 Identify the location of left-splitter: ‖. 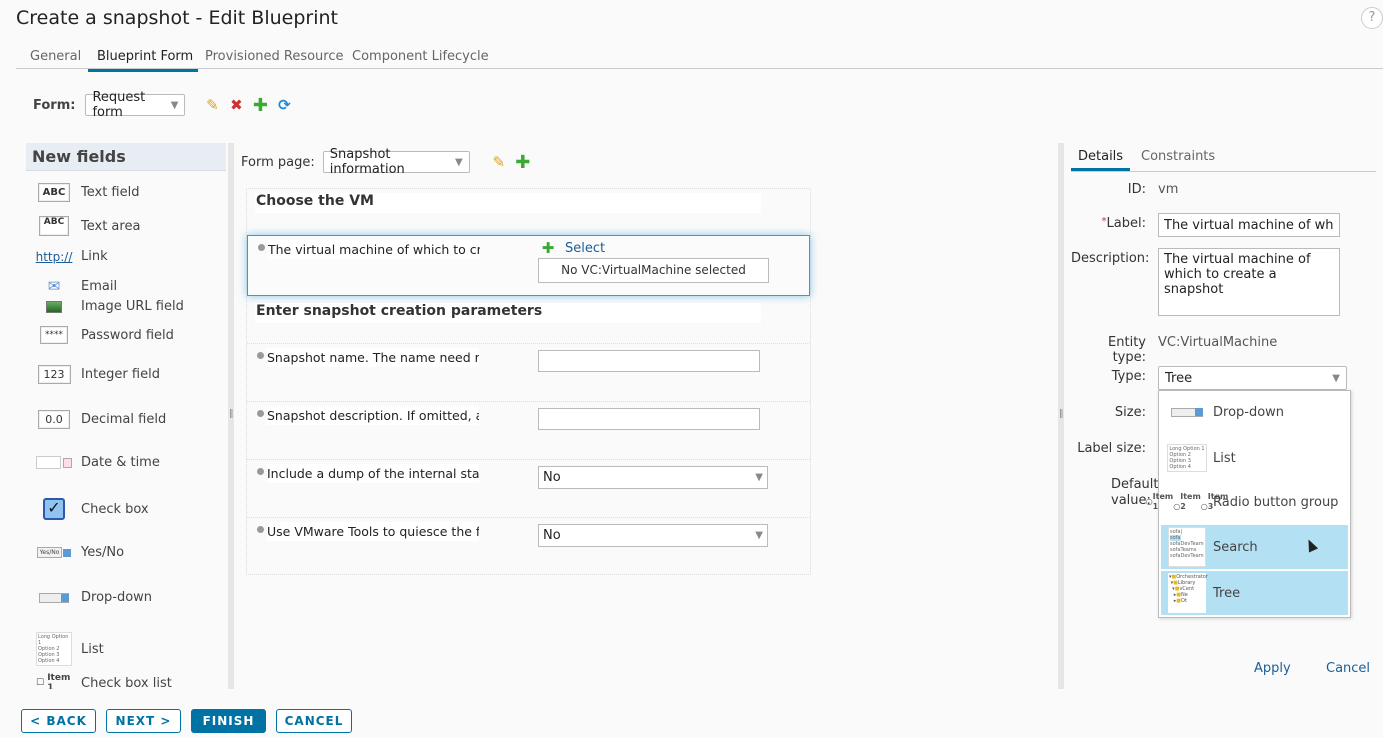
(231, 416).